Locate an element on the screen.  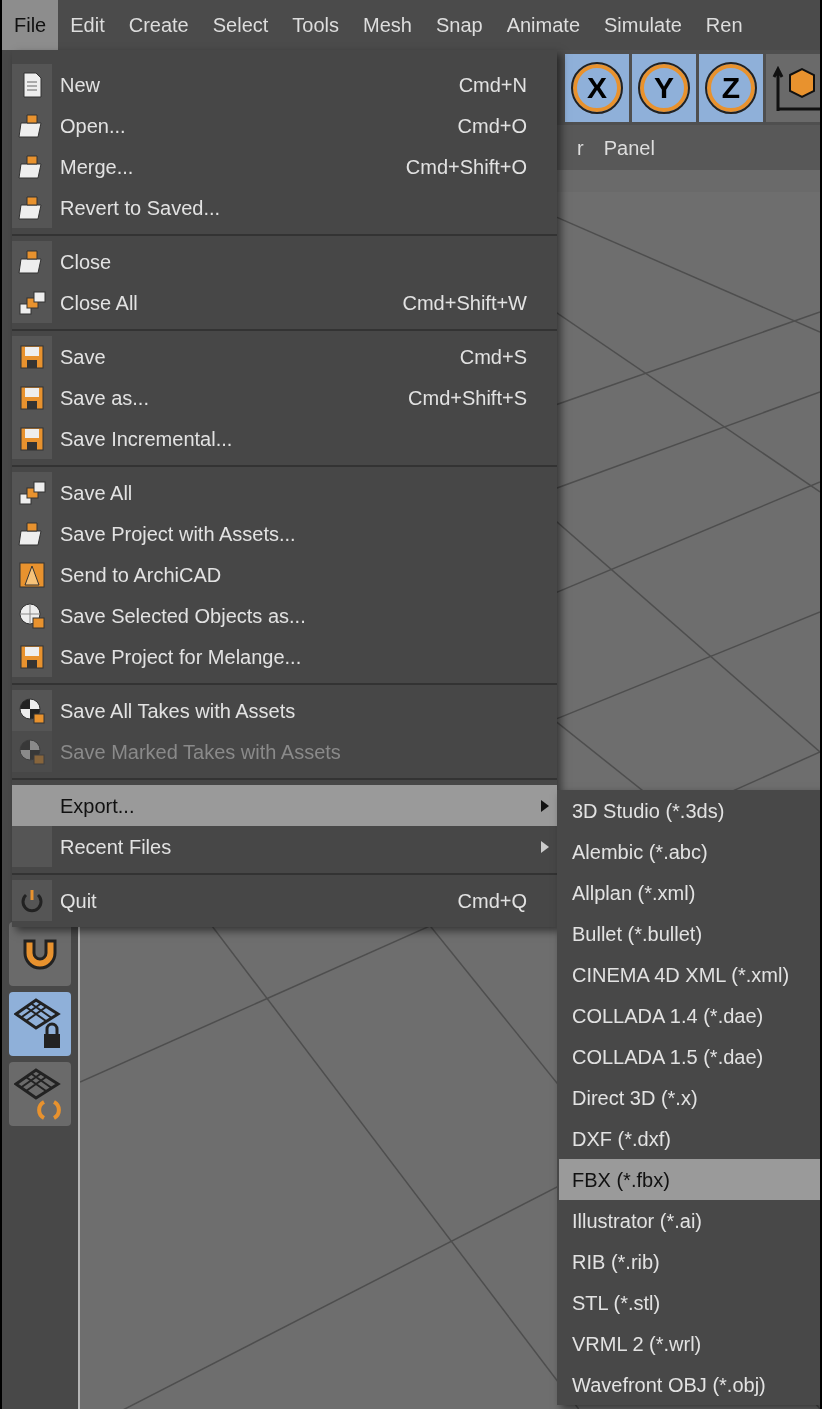
submenu-item: Illustrator (*.ai) is located at coordinates (689, 1220).